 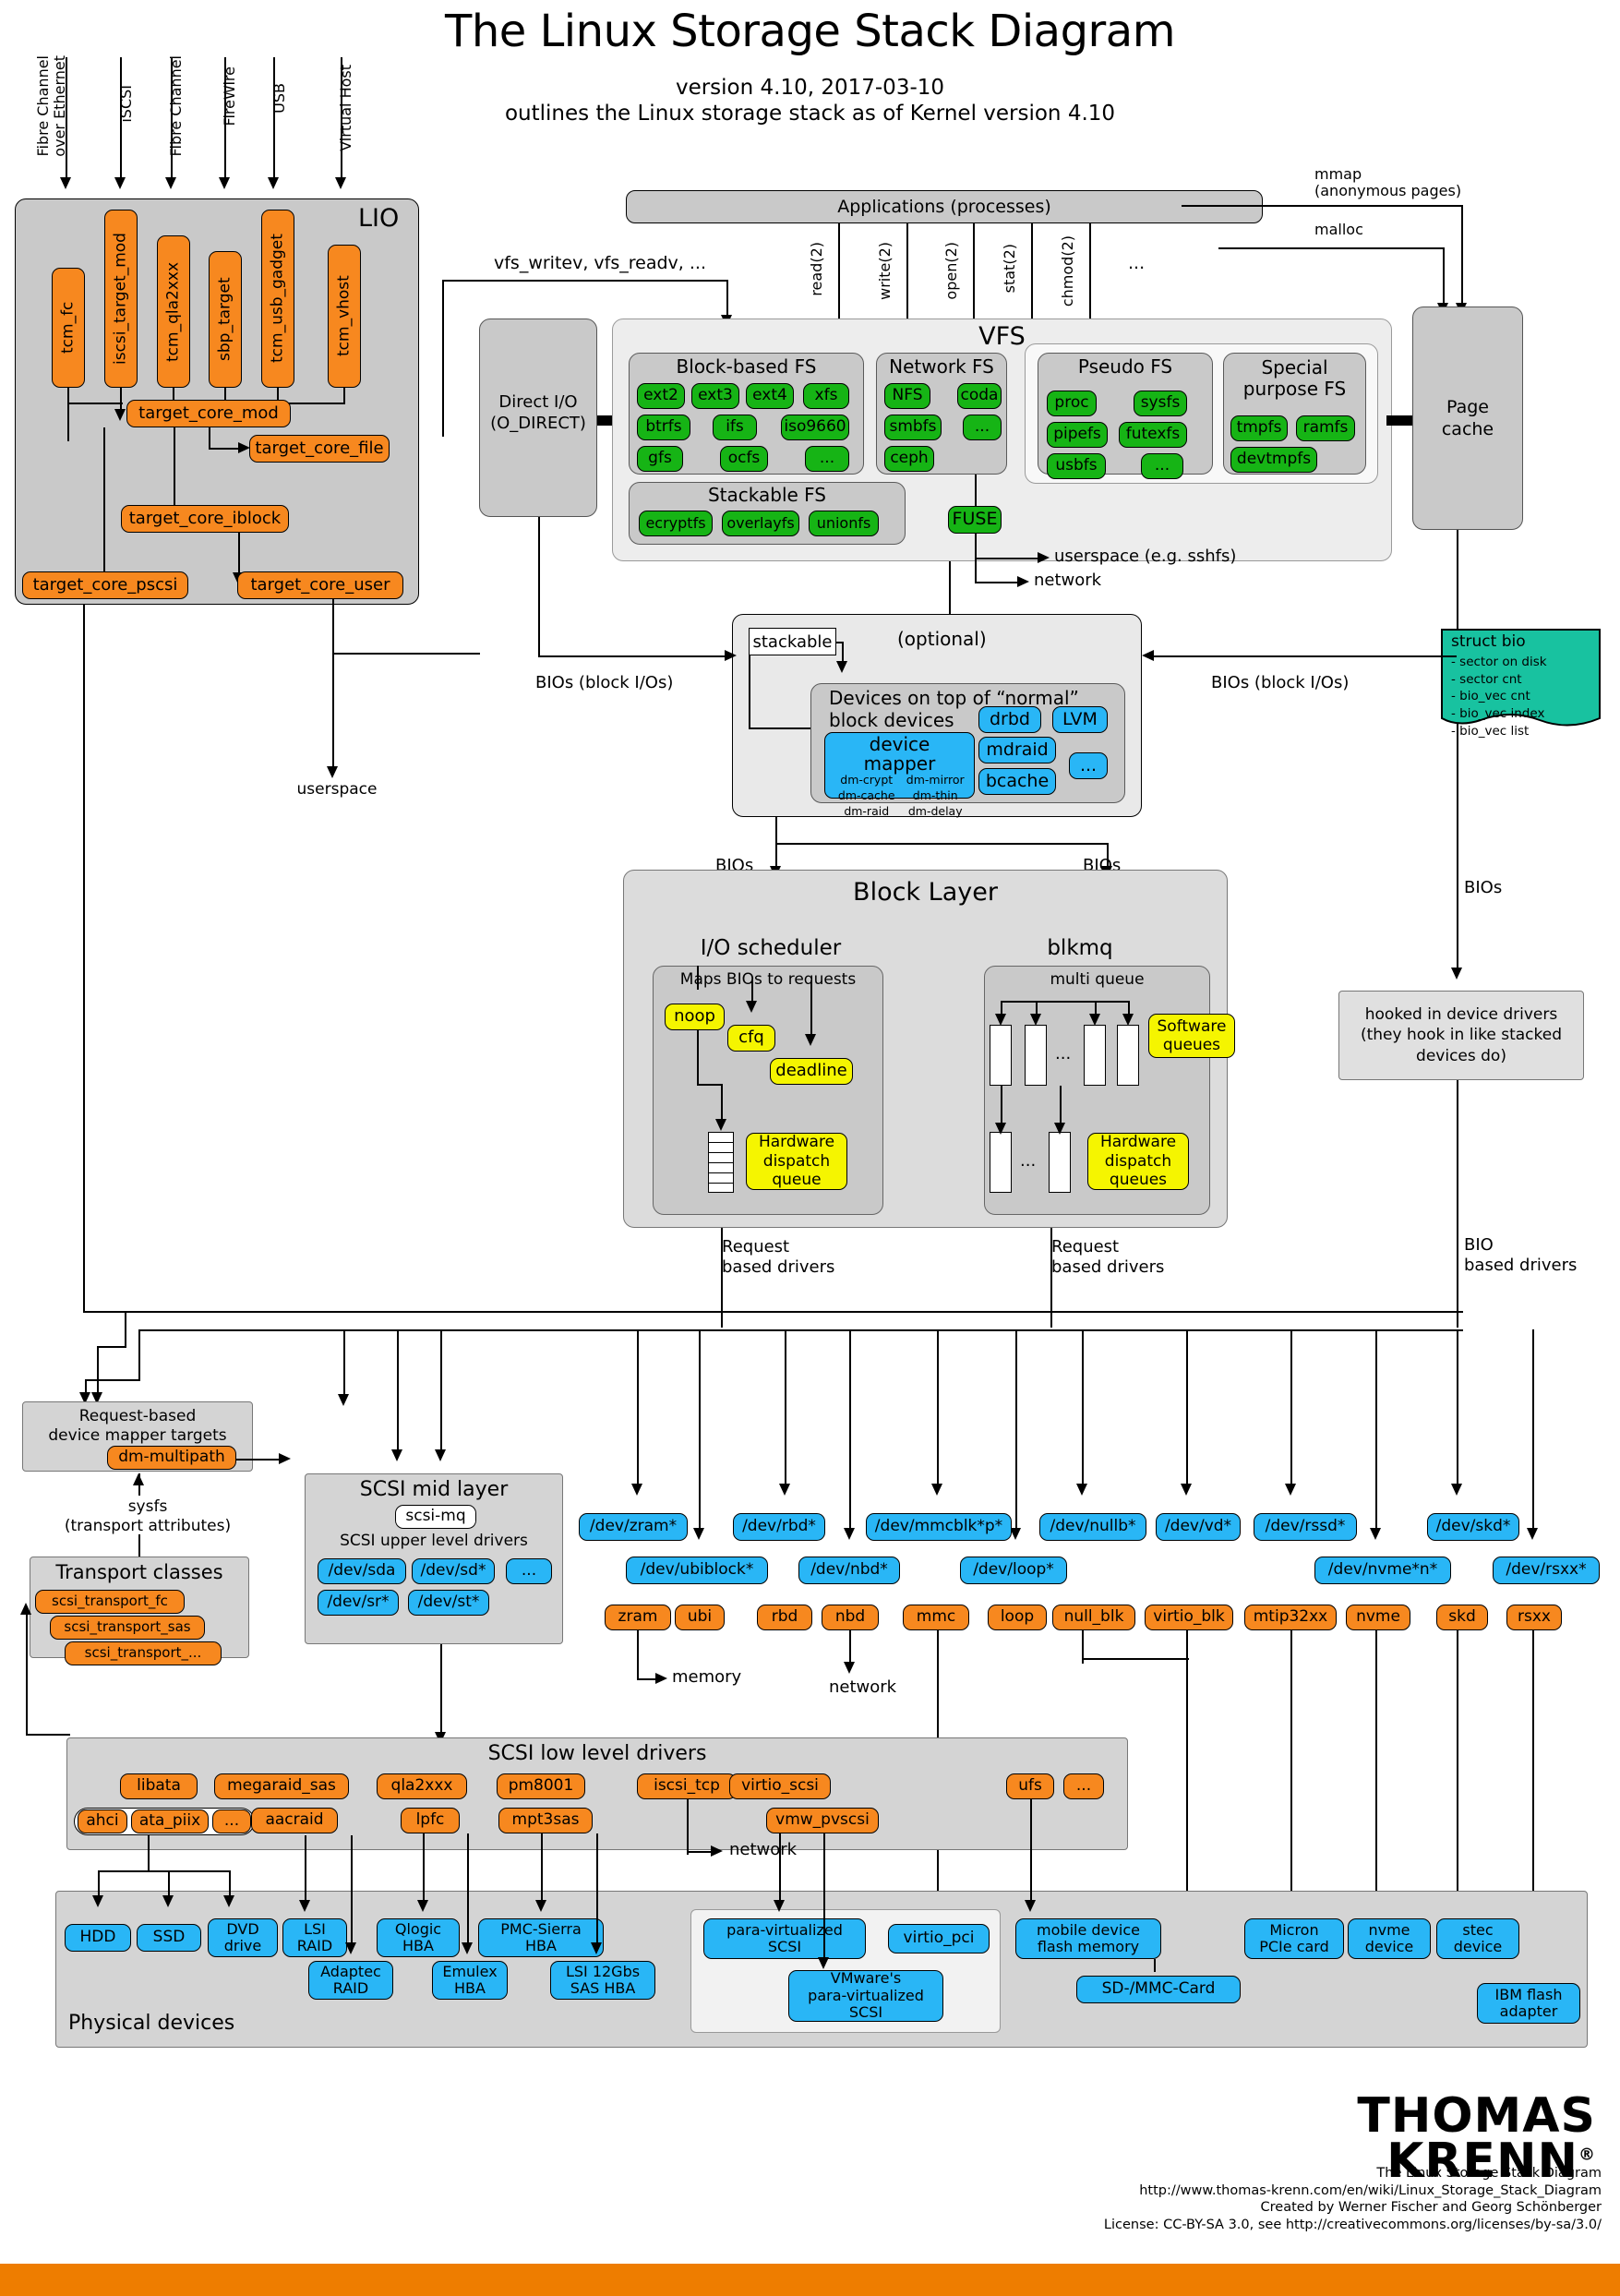 I want to click on scheduler-deadline: deadline, so click(x=811, y=1071).